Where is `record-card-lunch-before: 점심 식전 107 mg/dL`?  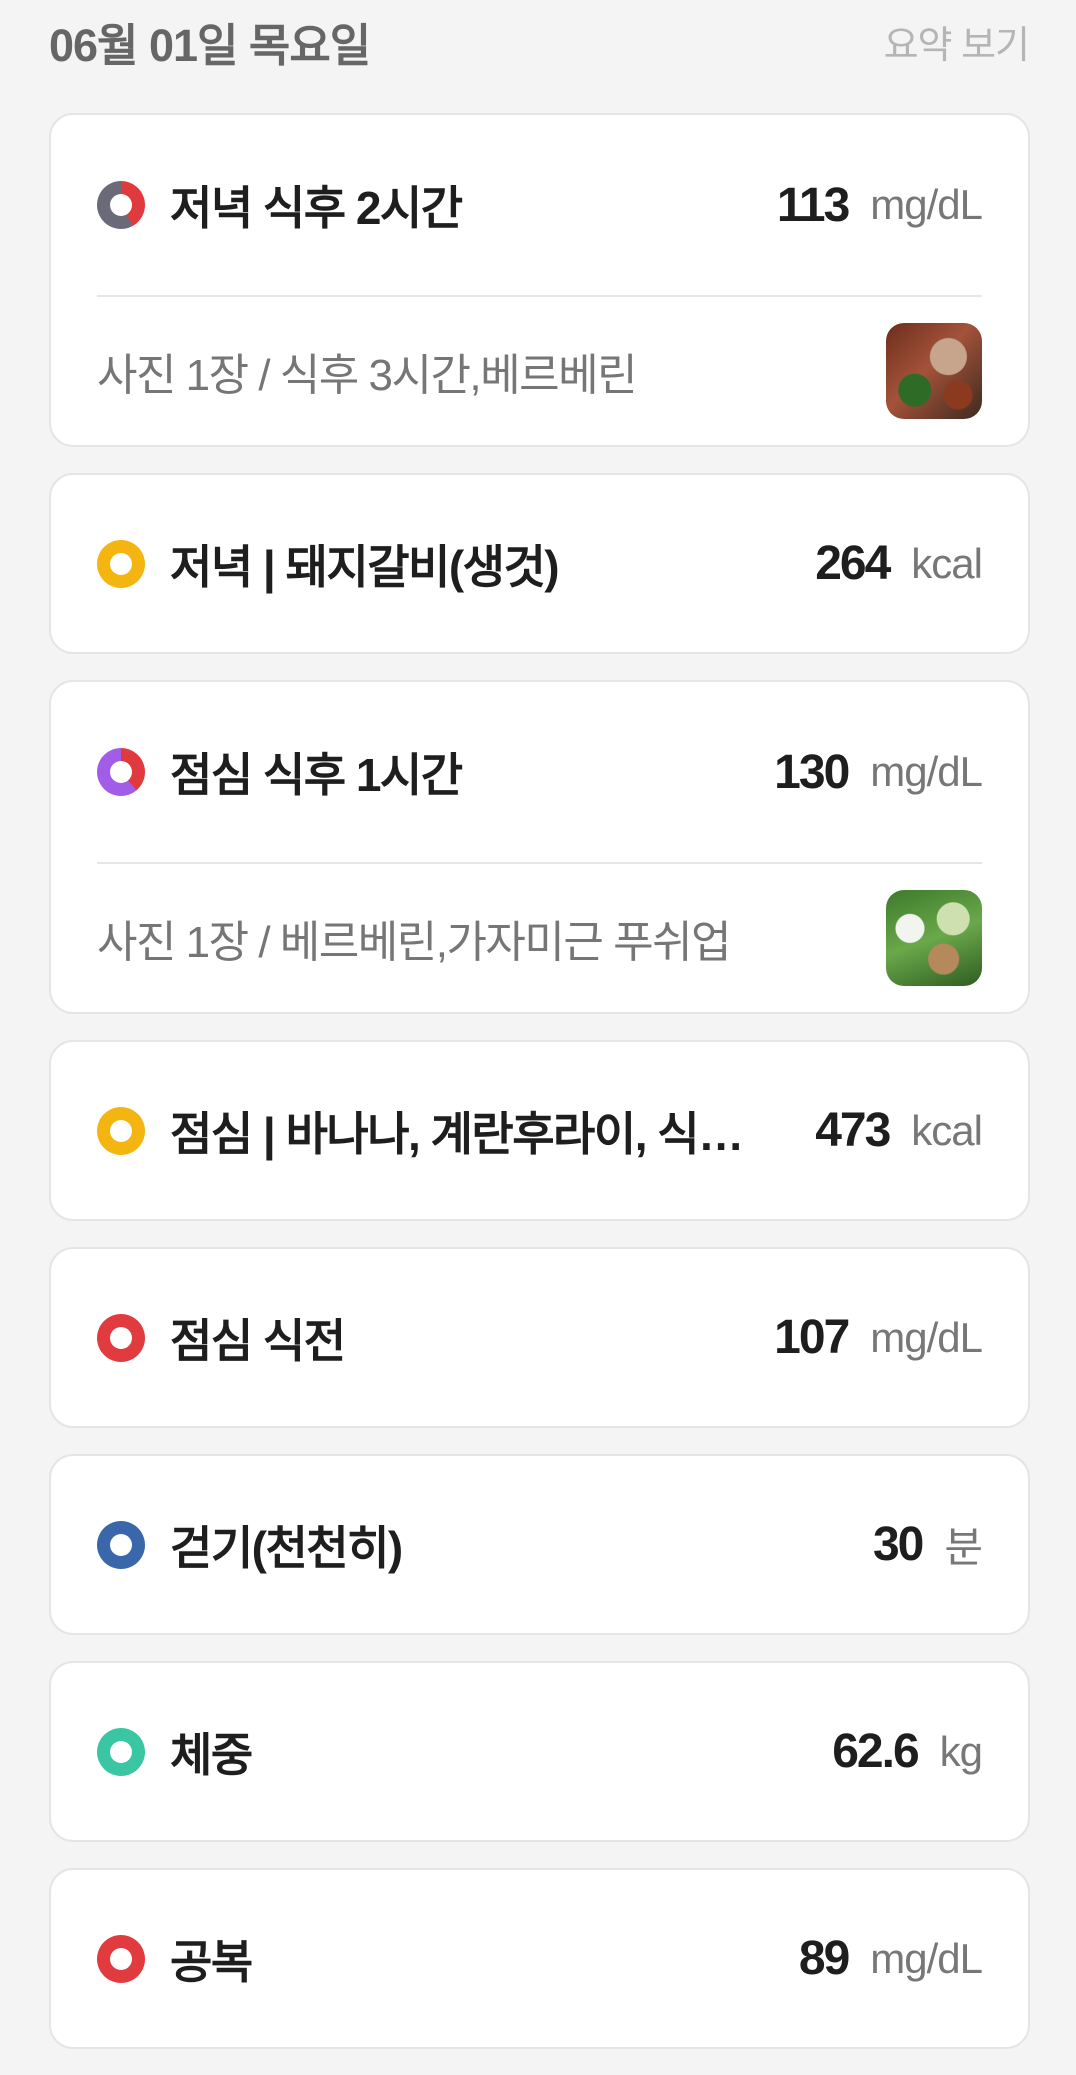
record-card-lunch-before: 점심 식전 107 mg/dL is located at coordinates (539, 1337).